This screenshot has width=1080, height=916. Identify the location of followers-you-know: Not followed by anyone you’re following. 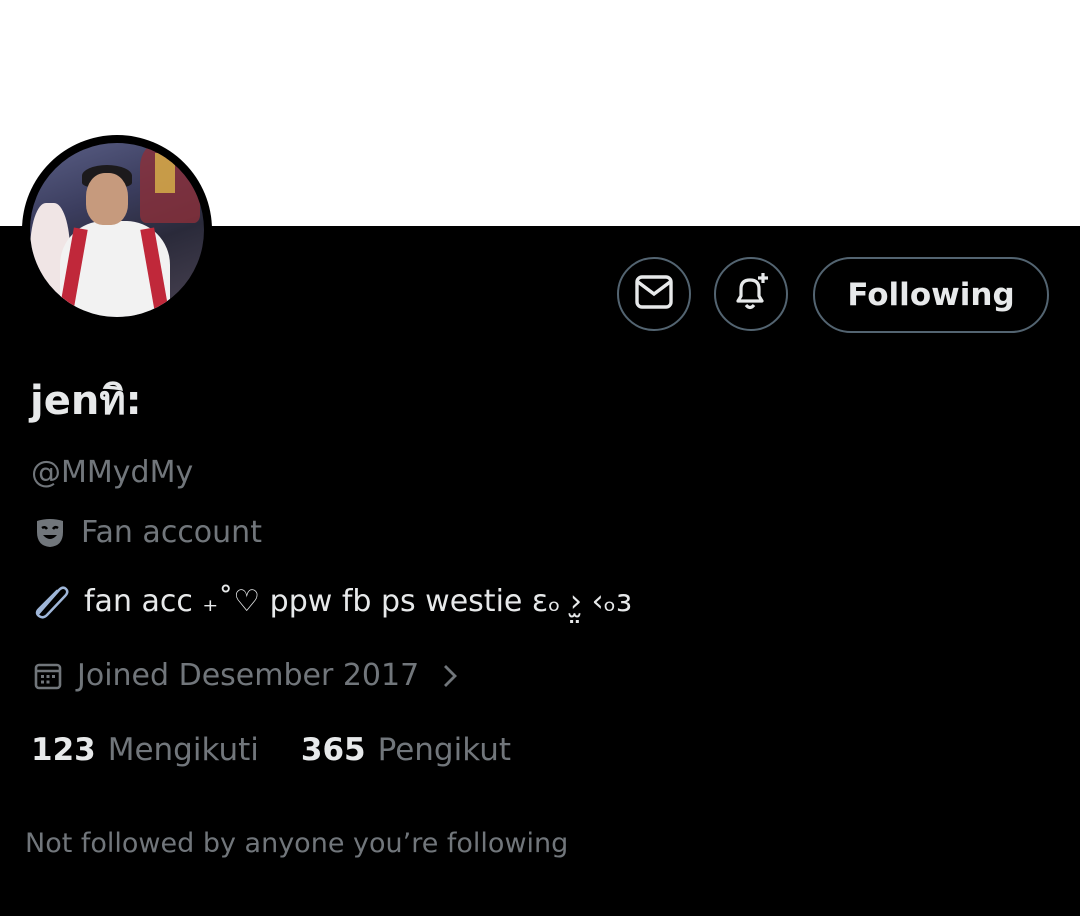
(297, 843).